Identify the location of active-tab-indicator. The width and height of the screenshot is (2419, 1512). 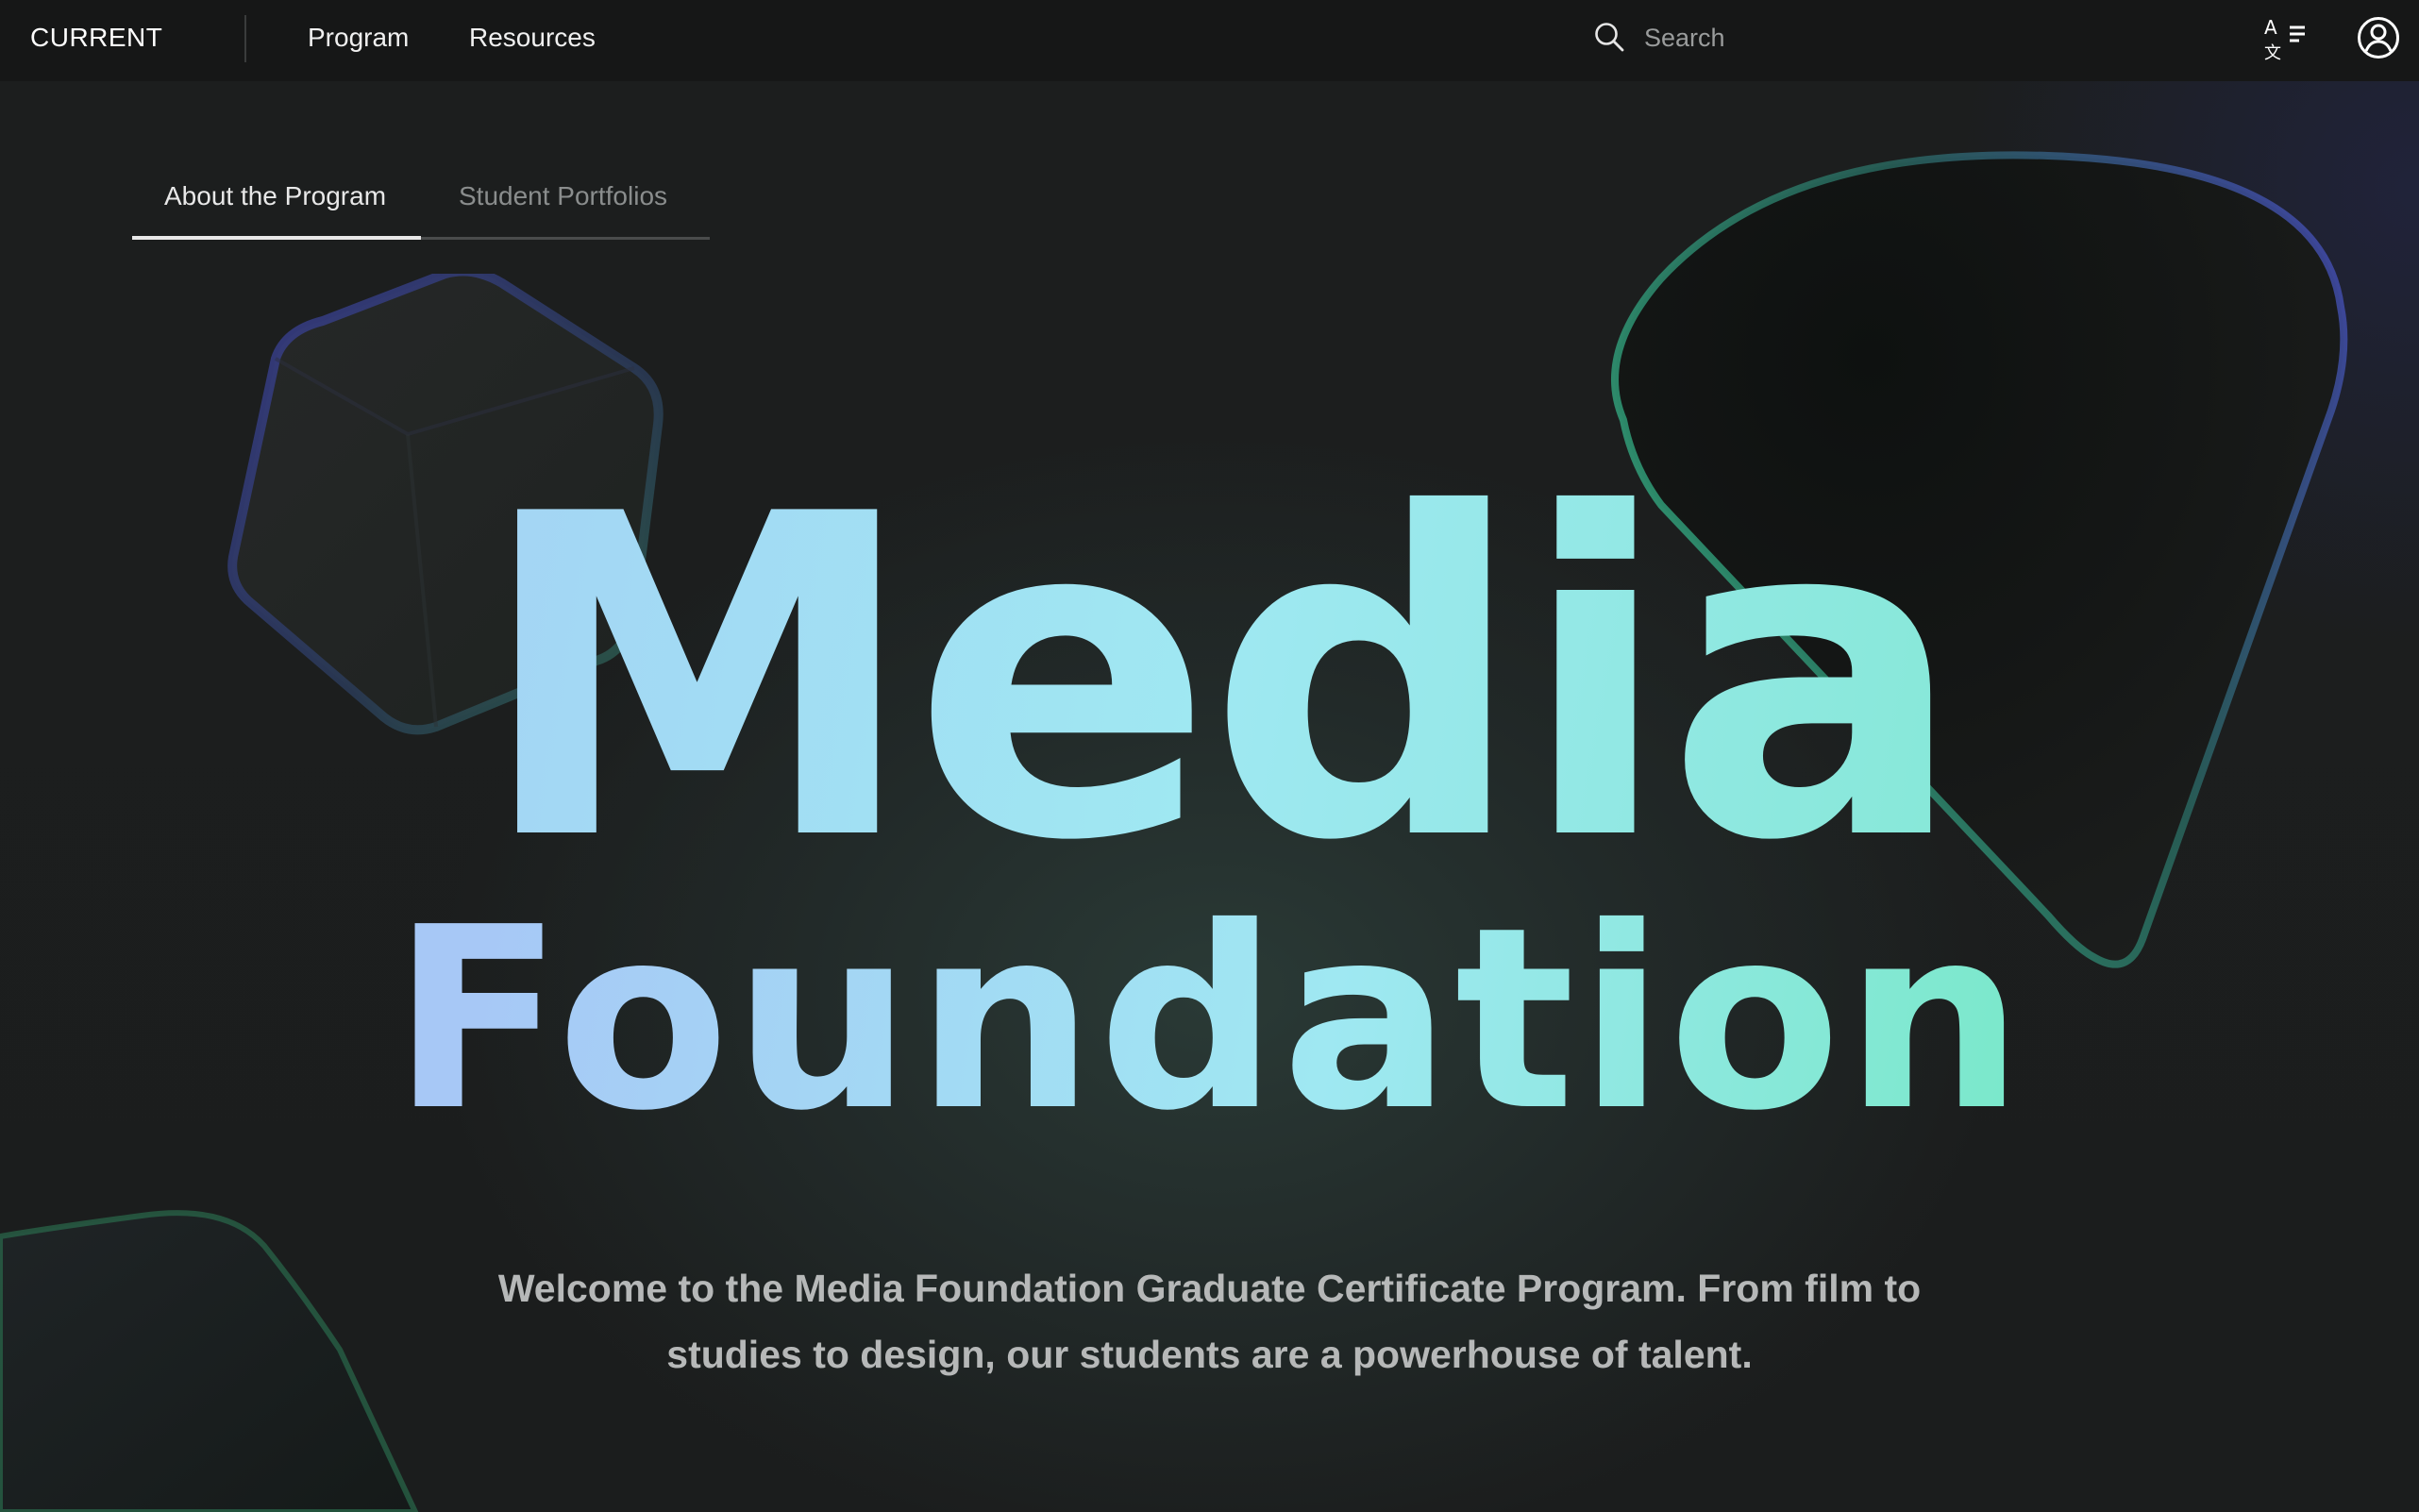
(277, 238).